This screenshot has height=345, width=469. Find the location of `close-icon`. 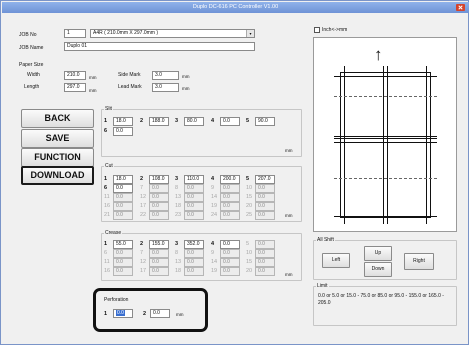

close-icon is located at coordinates (460, 7).